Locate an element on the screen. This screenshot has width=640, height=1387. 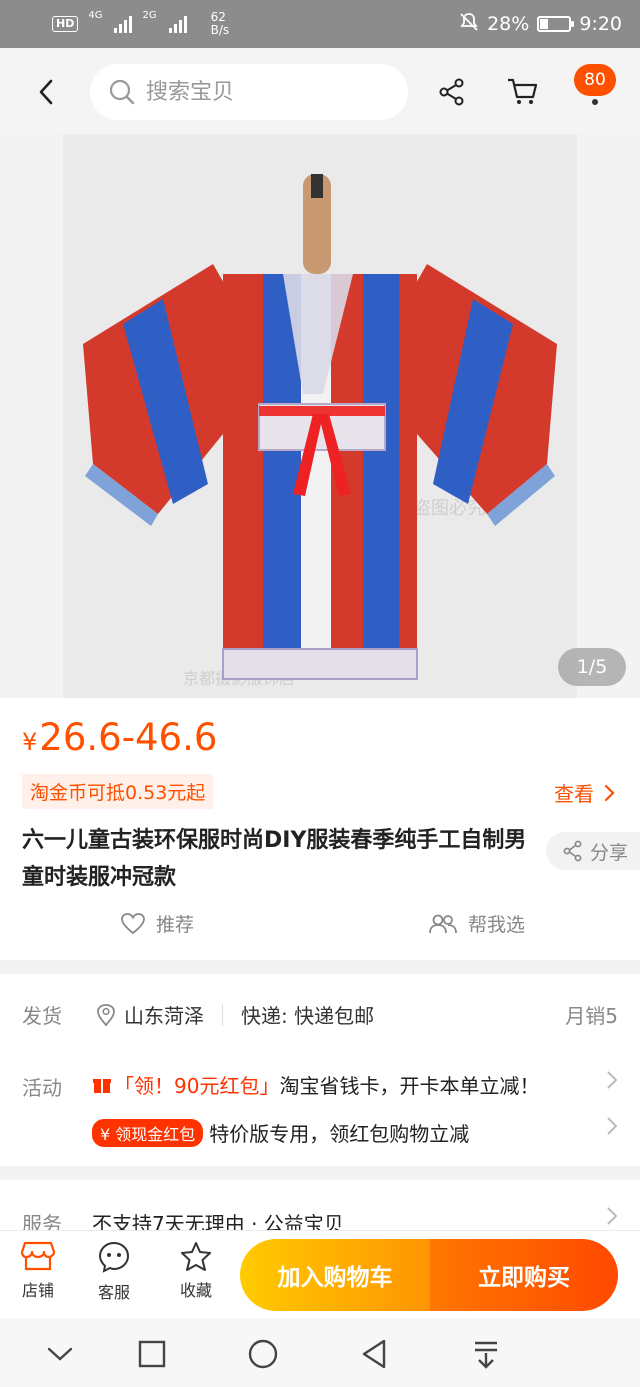
network-speed: 62 B/s is located at coordinates (220, 24).